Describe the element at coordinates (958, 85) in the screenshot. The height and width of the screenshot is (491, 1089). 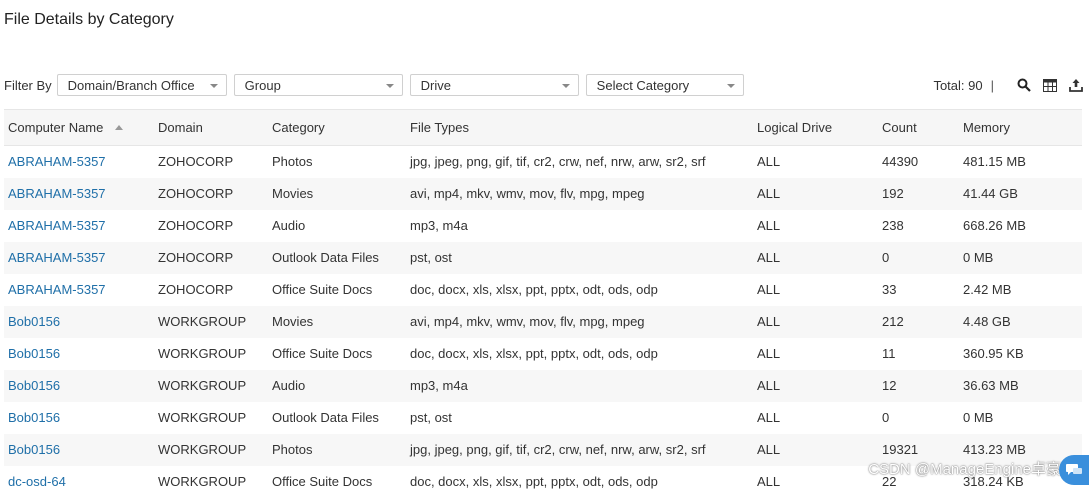
I see `total-count: Total: 90` at that location.